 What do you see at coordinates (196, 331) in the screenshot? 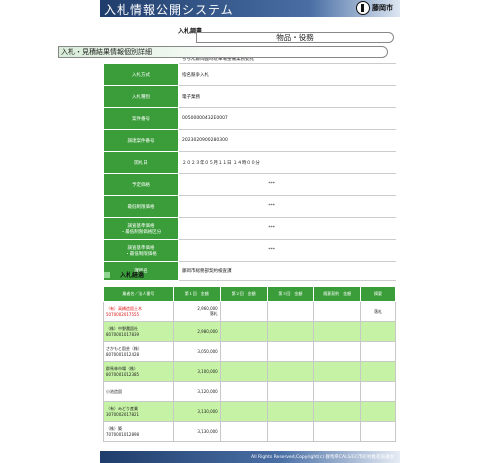
I see `round1-amount: 2,980,000` at bounding box center [196, 331].